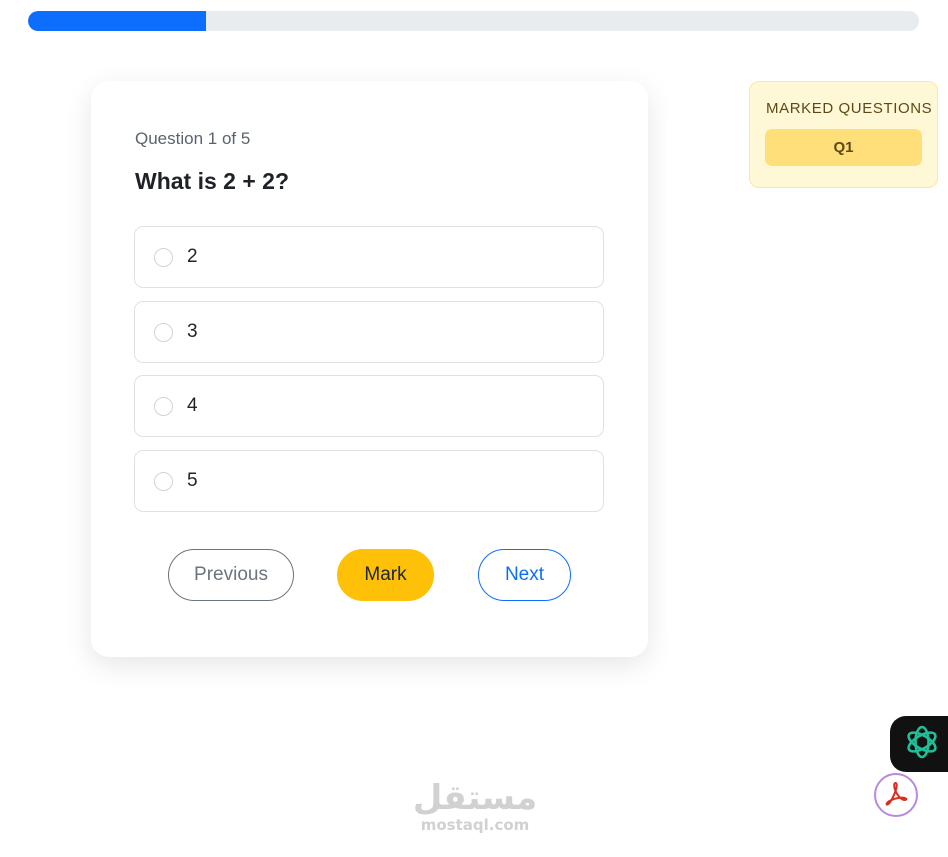  Describe the element at coordinates (843, 147) in the screenshot. I see `marked-question-chip: Q1` at that location.